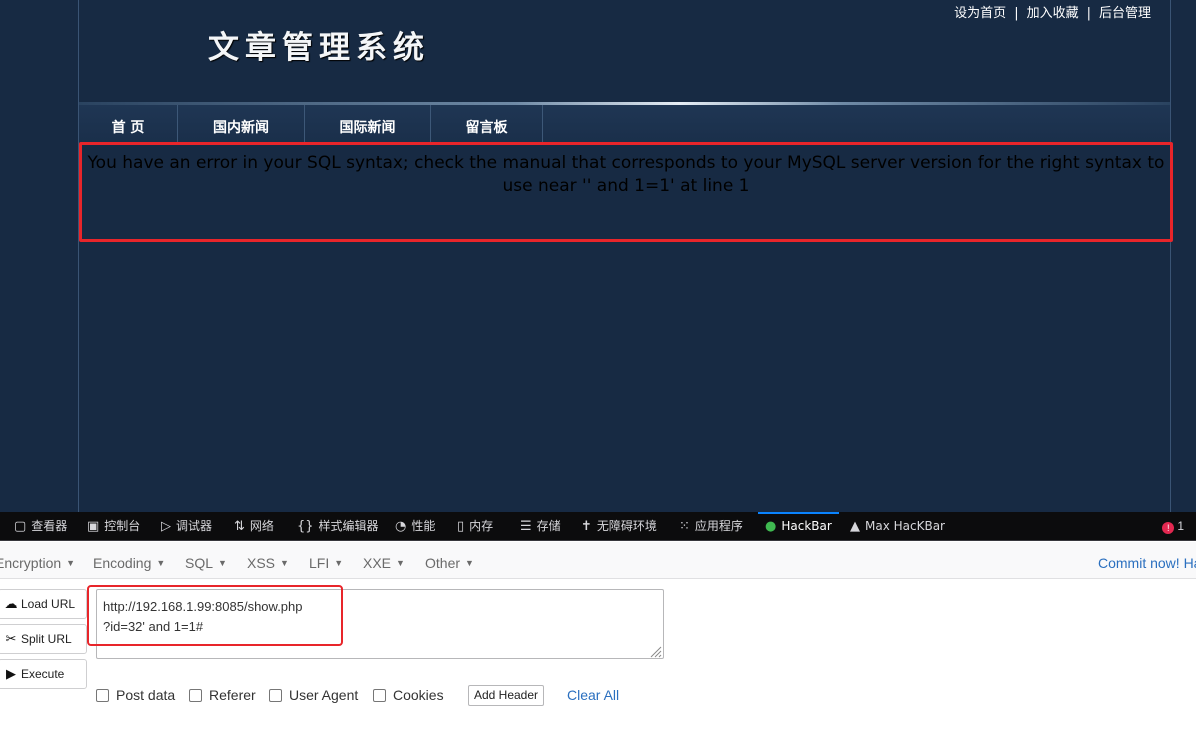 This screenshot has height=755, width=1196. What do you see at coordinates (268, 560) in the screenshot?
I see `menu-xss: XSS ▼` at bounding box center [268, 560].